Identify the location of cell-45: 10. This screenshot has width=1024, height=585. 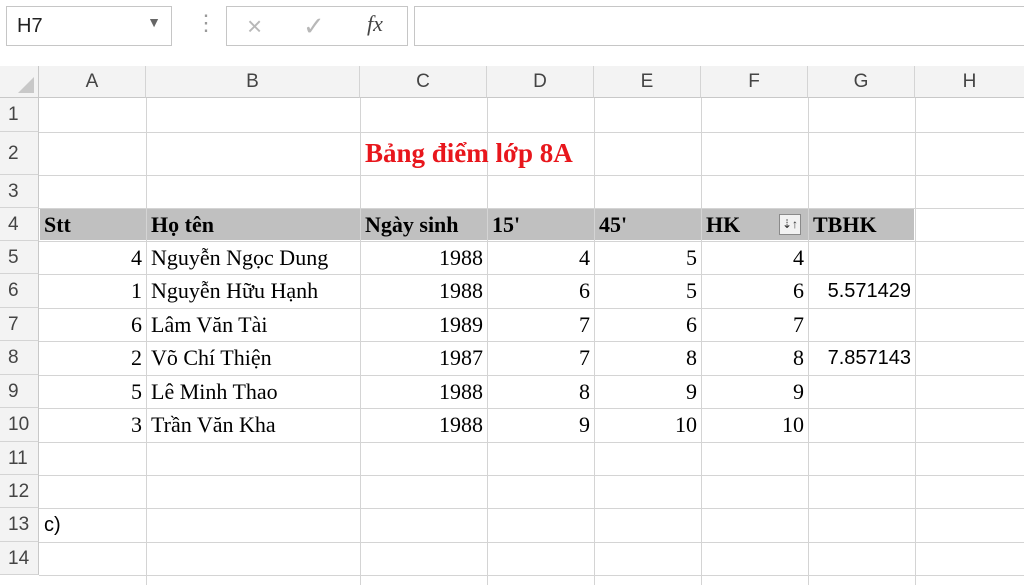
(648, 425).